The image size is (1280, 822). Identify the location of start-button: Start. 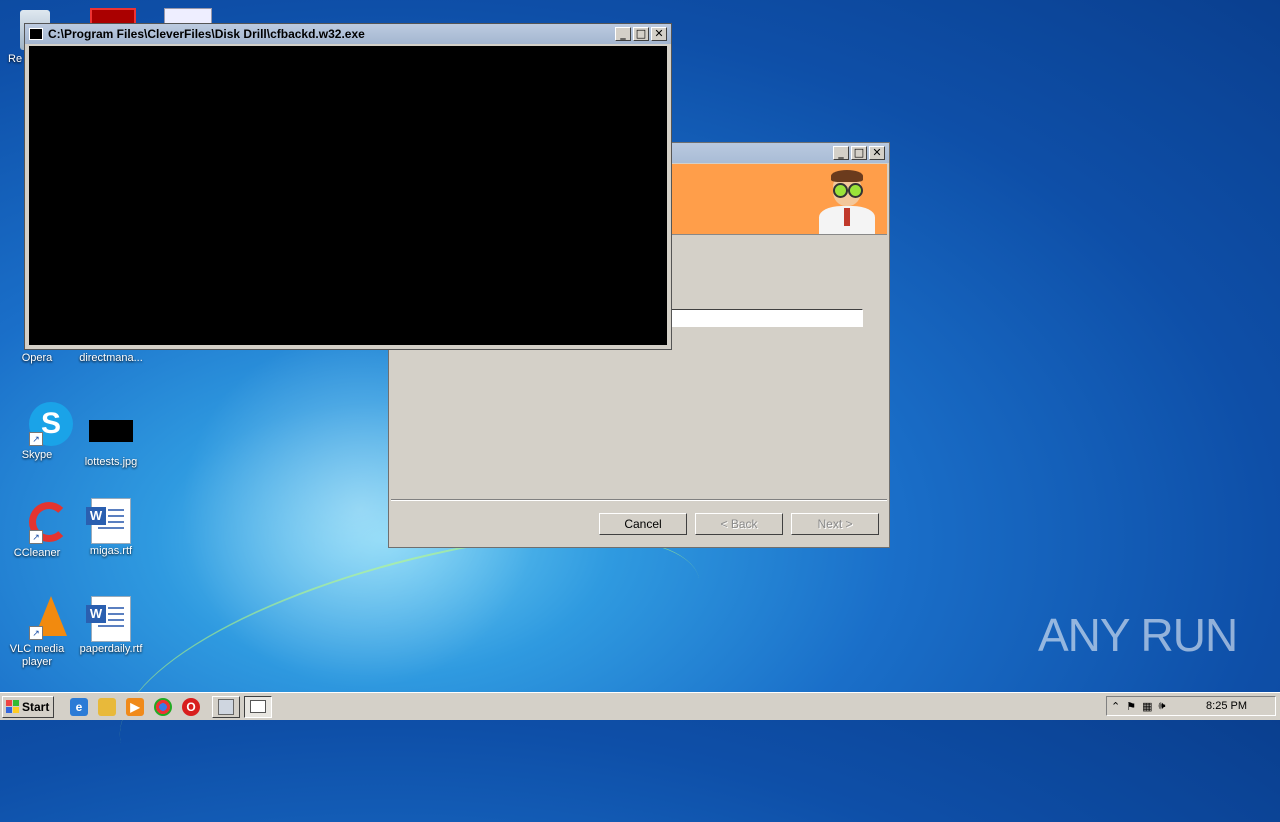
(28, 706).